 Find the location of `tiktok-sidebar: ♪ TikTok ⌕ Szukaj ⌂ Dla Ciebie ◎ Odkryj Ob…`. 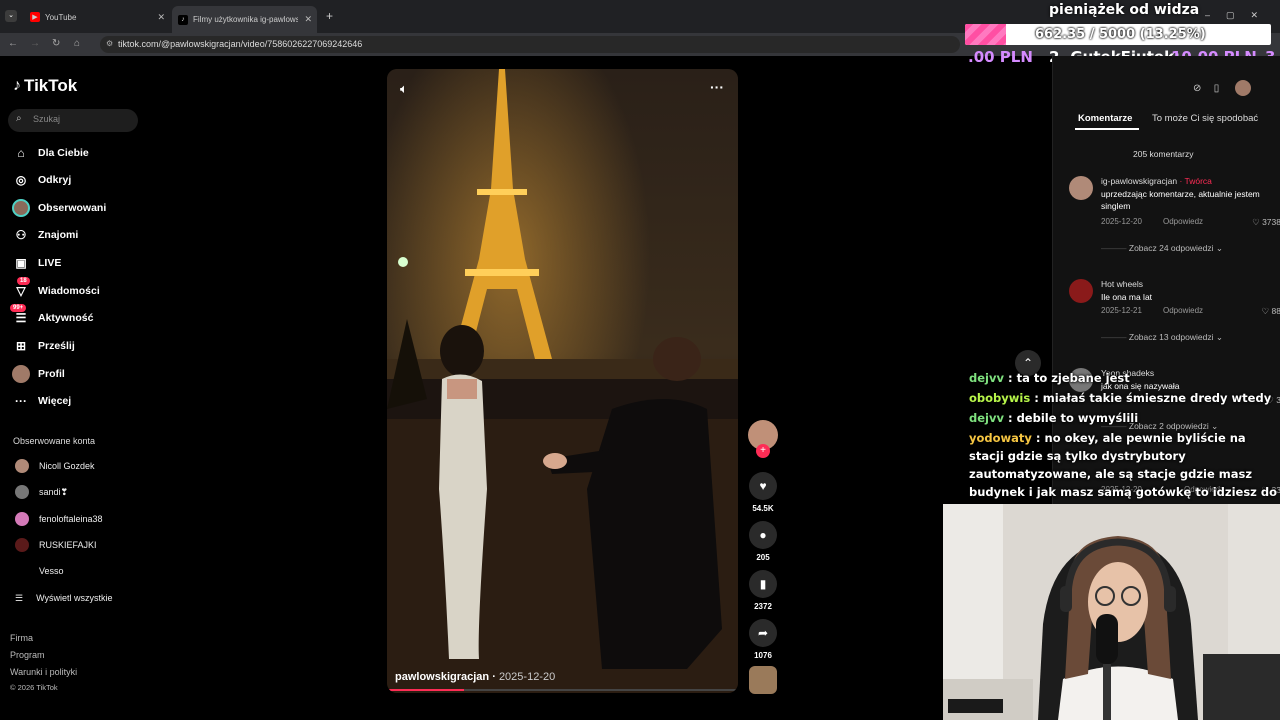

tiktok-sidebar: ♪ TikTok ⌕ Szukaj ⌂ Dla Ciebie ◎ Odkryj Ob… is located at coordinates (80, 388).